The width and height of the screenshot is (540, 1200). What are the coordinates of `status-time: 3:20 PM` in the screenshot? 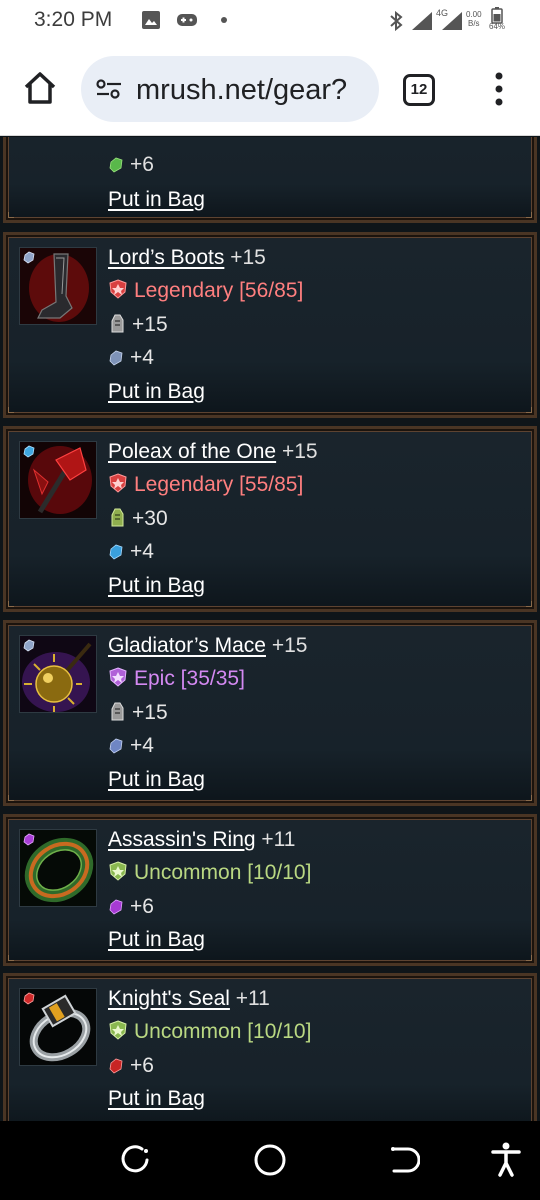 It's located at (73, 19).